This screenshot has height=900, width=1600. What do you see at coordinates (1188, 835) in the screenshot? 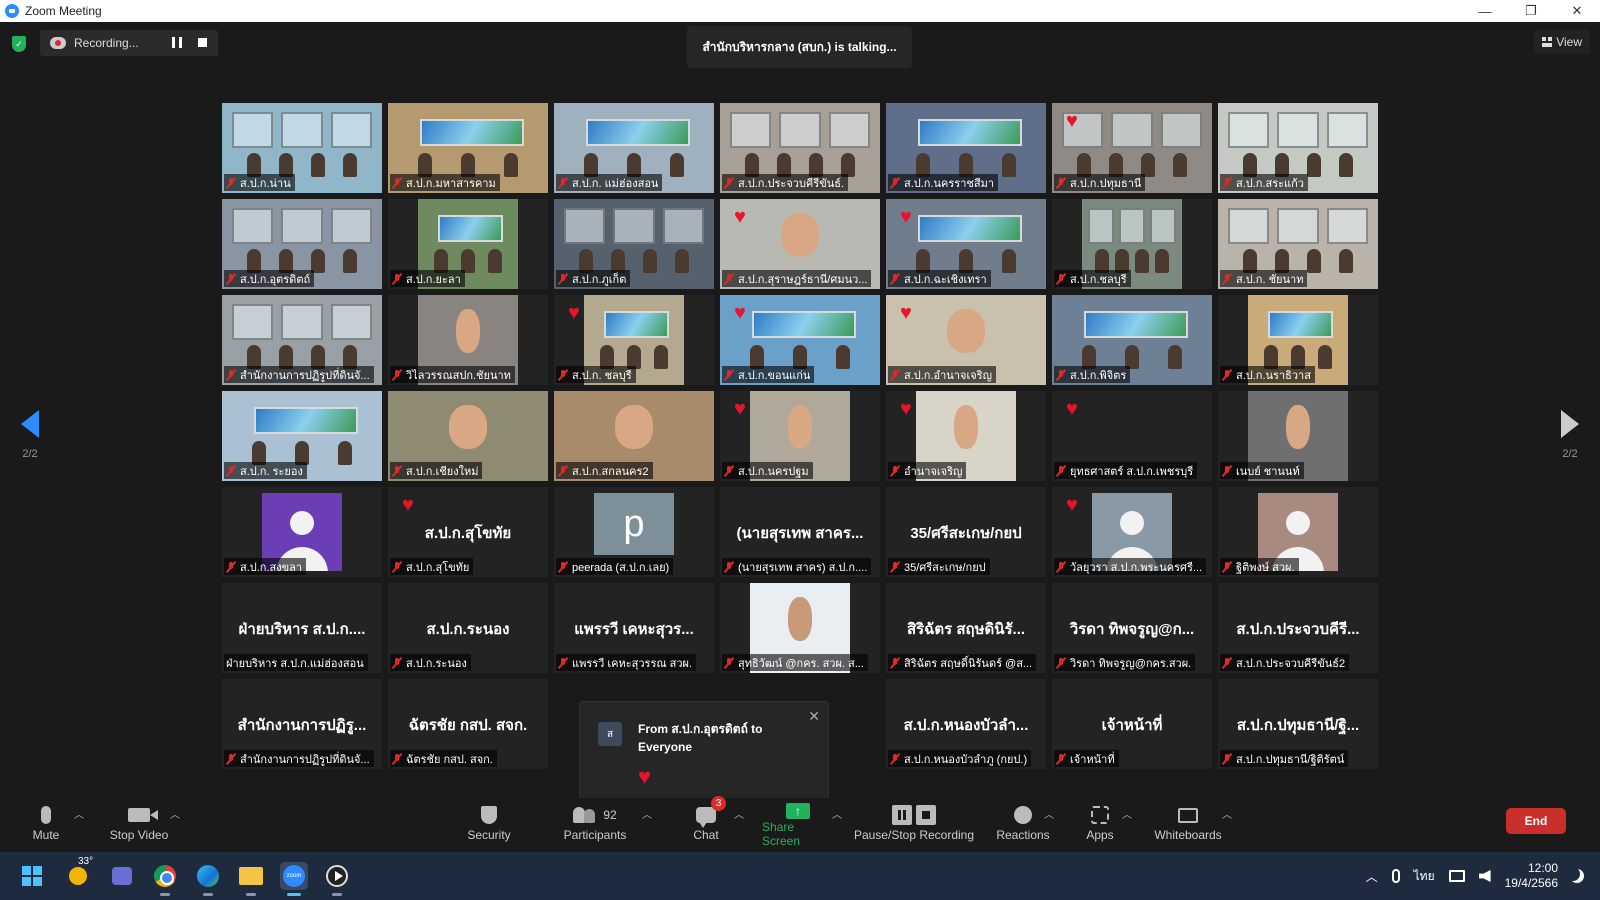
I see `whiteboards-label: Whiteboards` at bounding box center [1188, 835].